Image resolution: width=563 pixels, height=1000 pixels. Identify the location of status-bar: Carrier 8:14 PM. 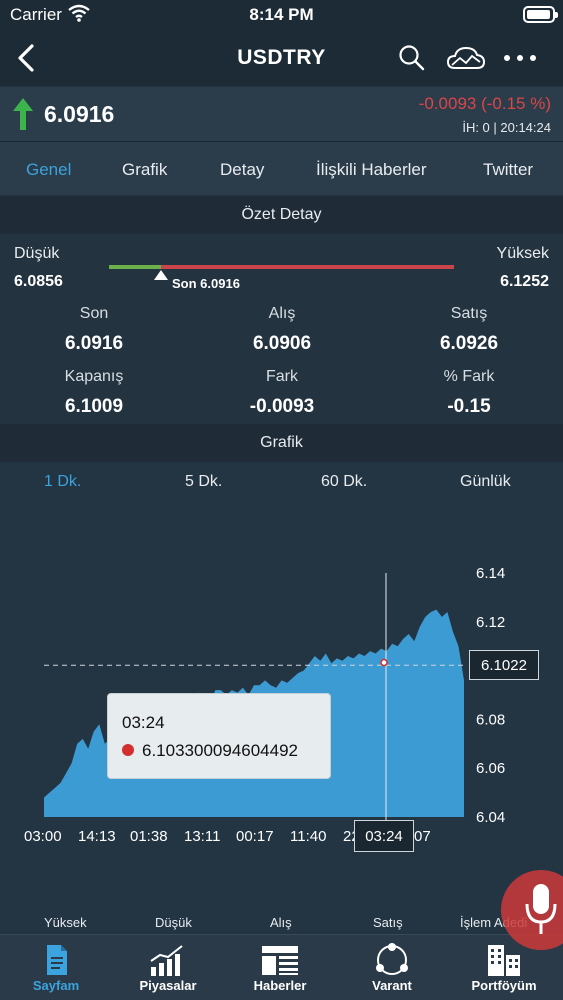
(281, 15).